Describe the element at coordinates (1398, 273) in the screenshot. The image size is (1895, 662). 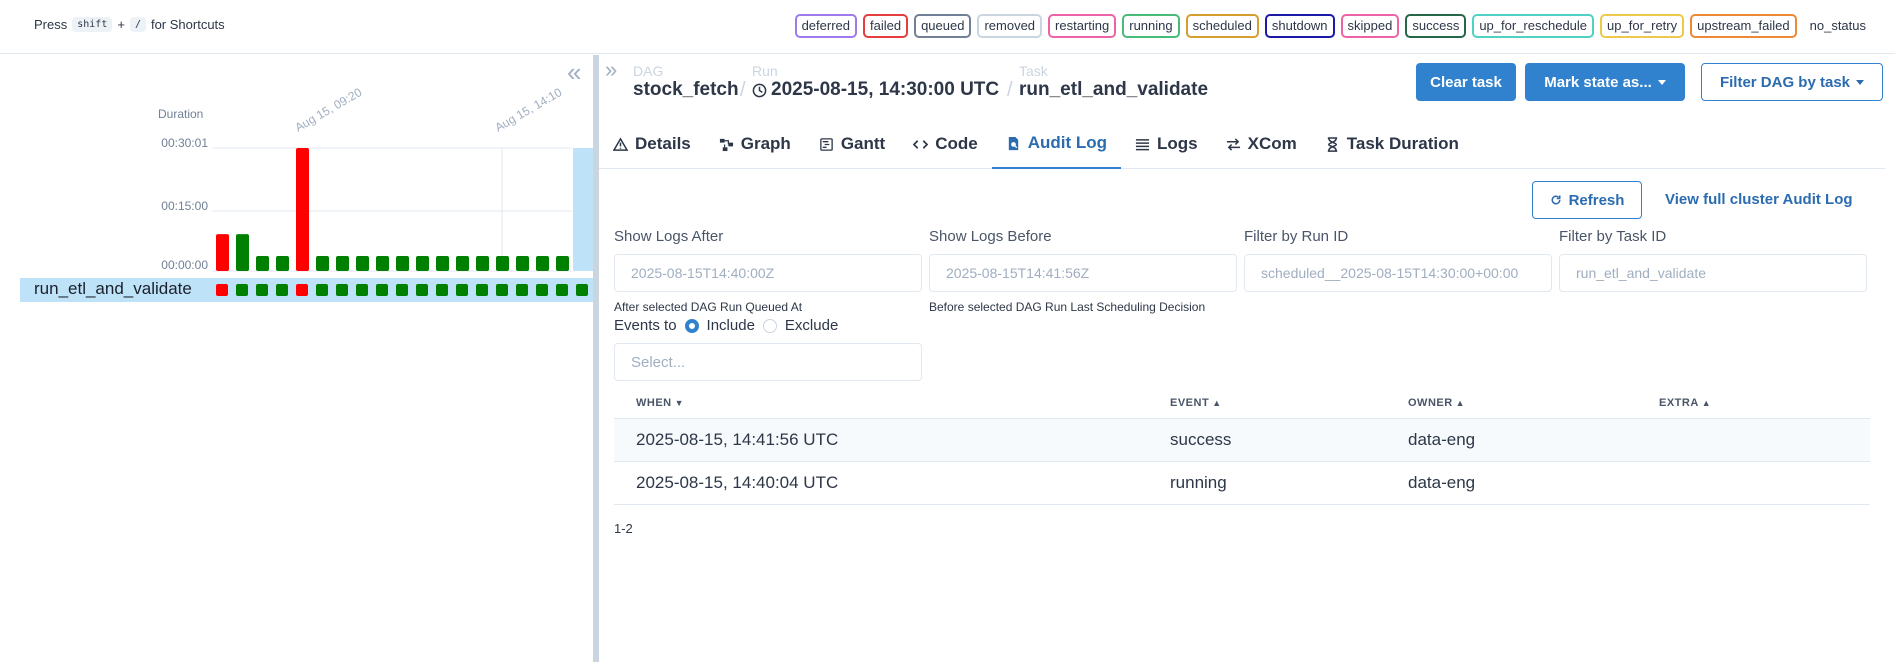
I see `filter-run-id-input` at that location.